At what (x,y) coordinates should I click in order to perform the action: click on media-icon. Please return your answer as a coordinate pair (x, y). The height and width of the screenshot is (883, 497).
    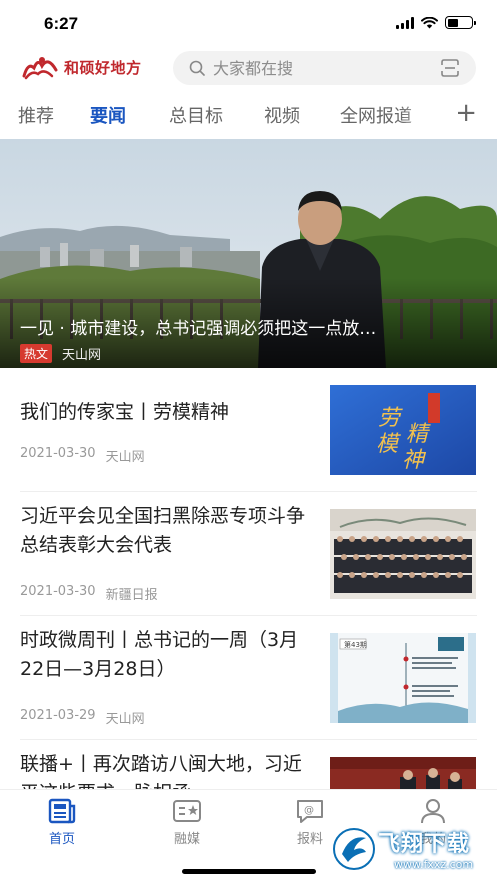
    Looking at the image, I should click on (187, 811).